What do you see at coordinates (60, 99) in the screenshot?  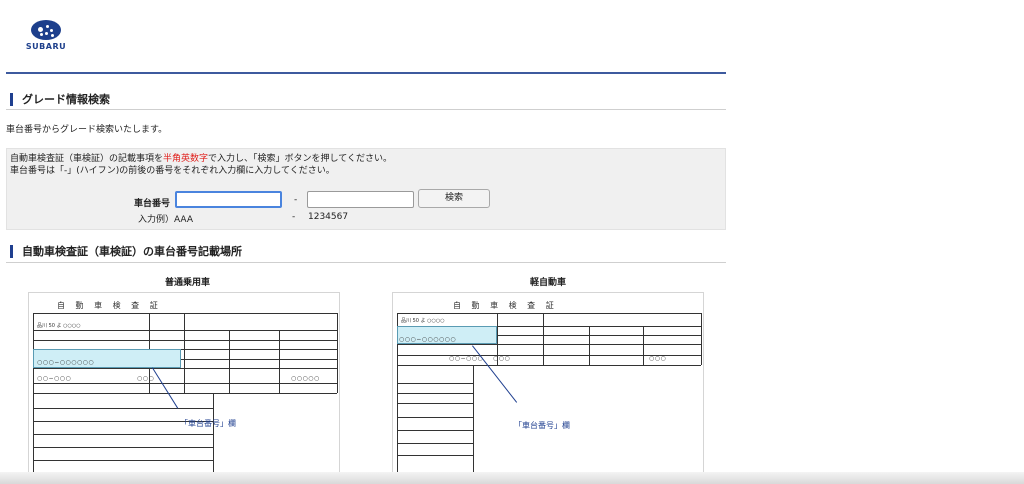 I see `section-title-grade-search: グレード情報検索` at bounding box center [60, 99].